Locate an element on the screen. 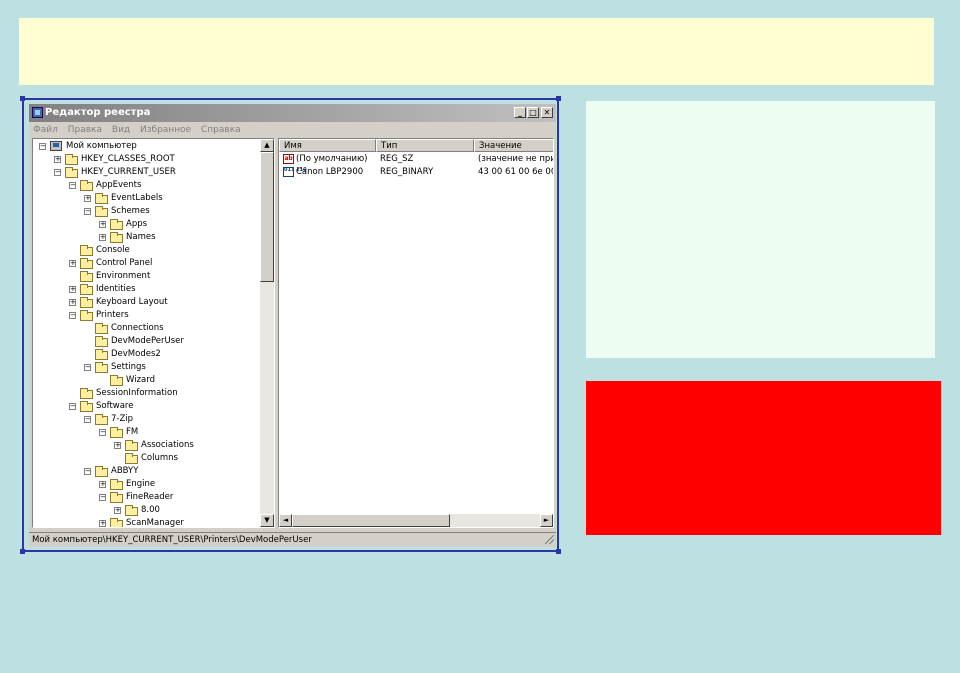  list-horizontal-scrollbar: ◄ ► is located at coordinates (416, 520).